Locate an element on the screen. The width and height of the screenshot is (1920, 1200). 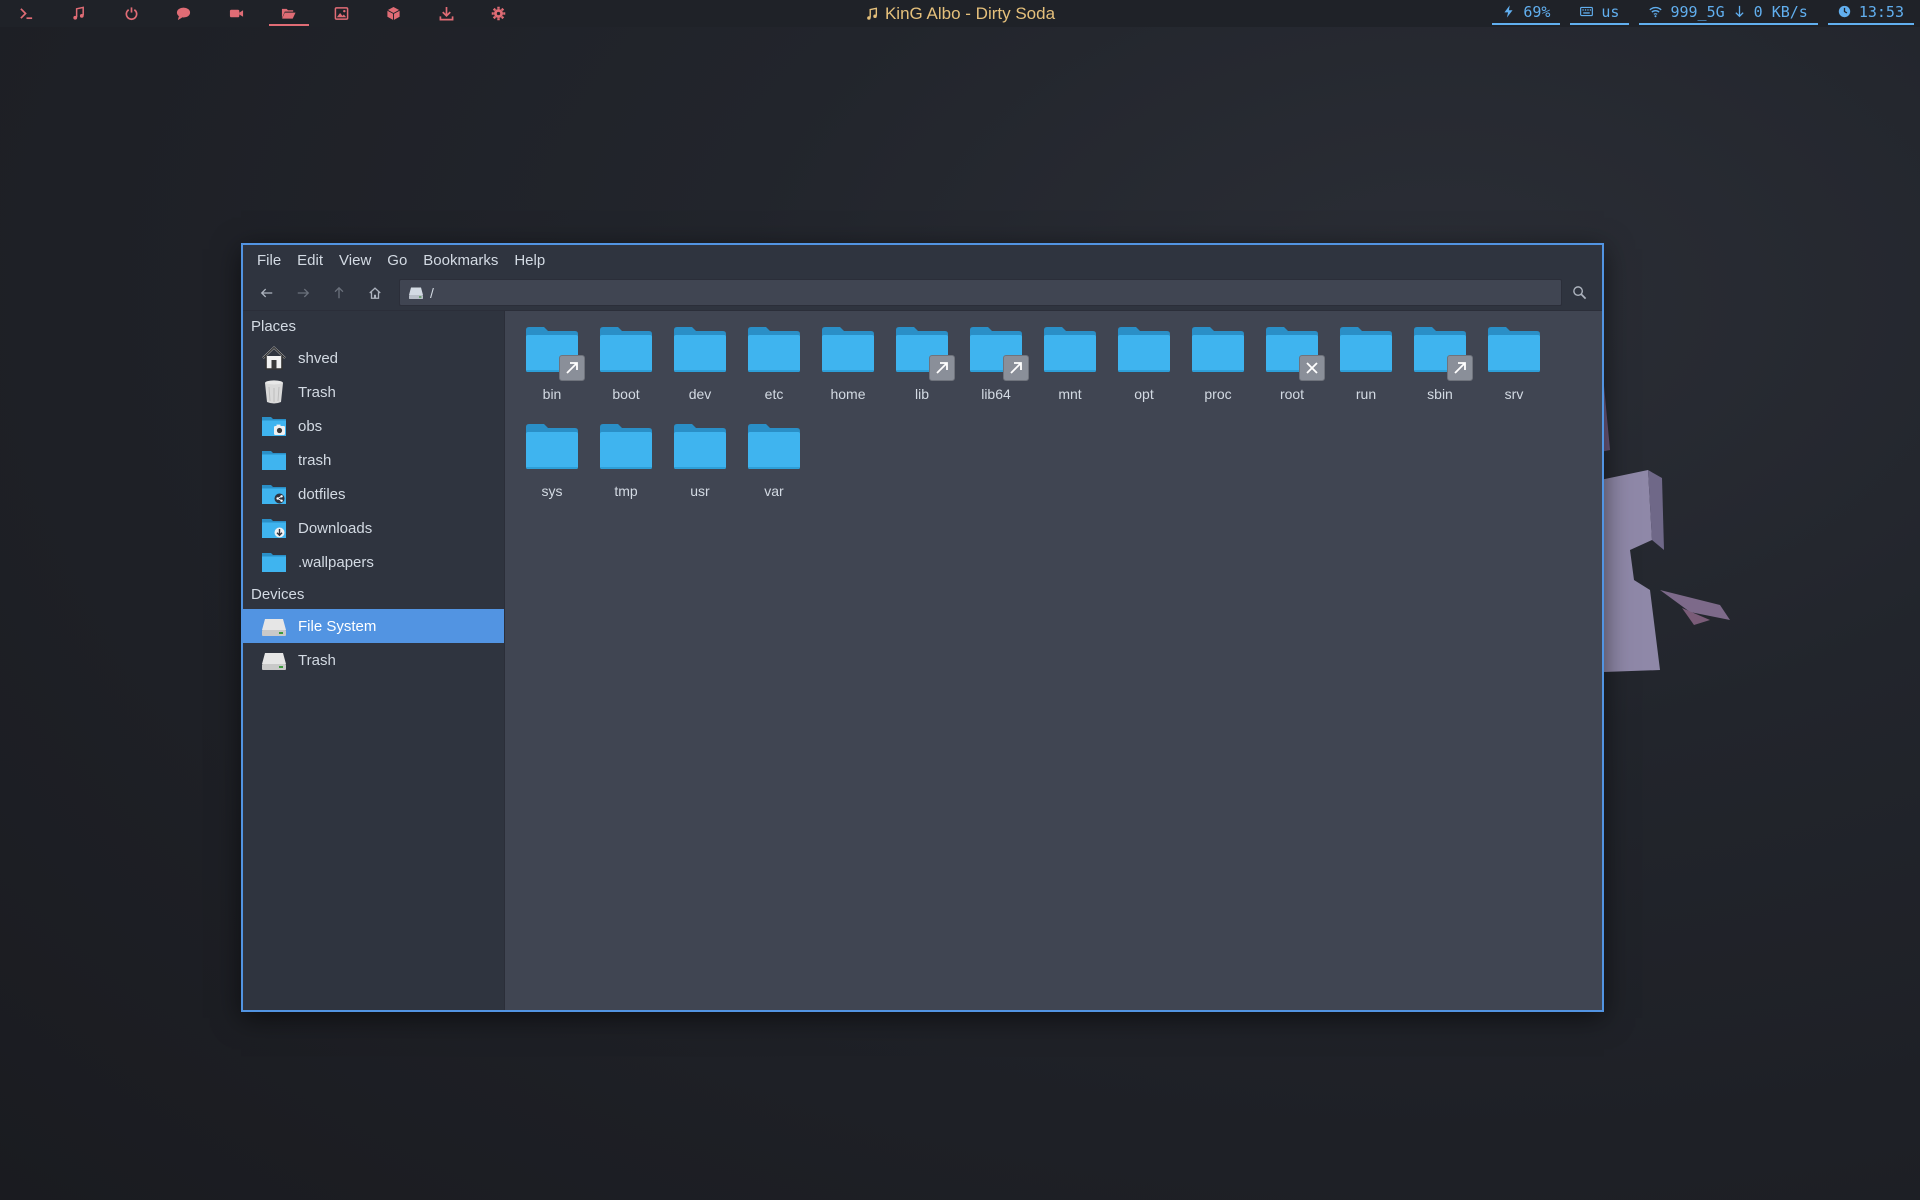
sidebar-item-obs: obs is located at coordinates (373, 426).